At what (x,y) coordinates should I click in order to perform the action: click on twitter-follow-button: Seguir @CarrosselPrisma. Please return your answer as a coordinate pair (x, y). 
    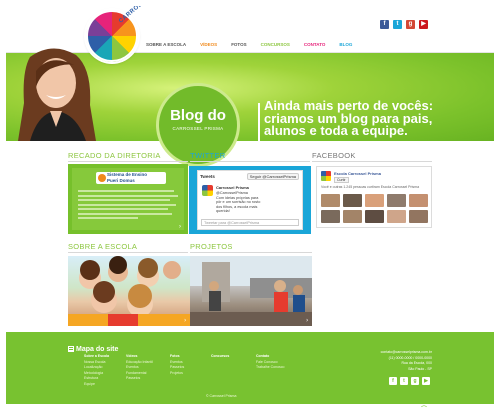
    Looking at the image, I should click on (272, 176).